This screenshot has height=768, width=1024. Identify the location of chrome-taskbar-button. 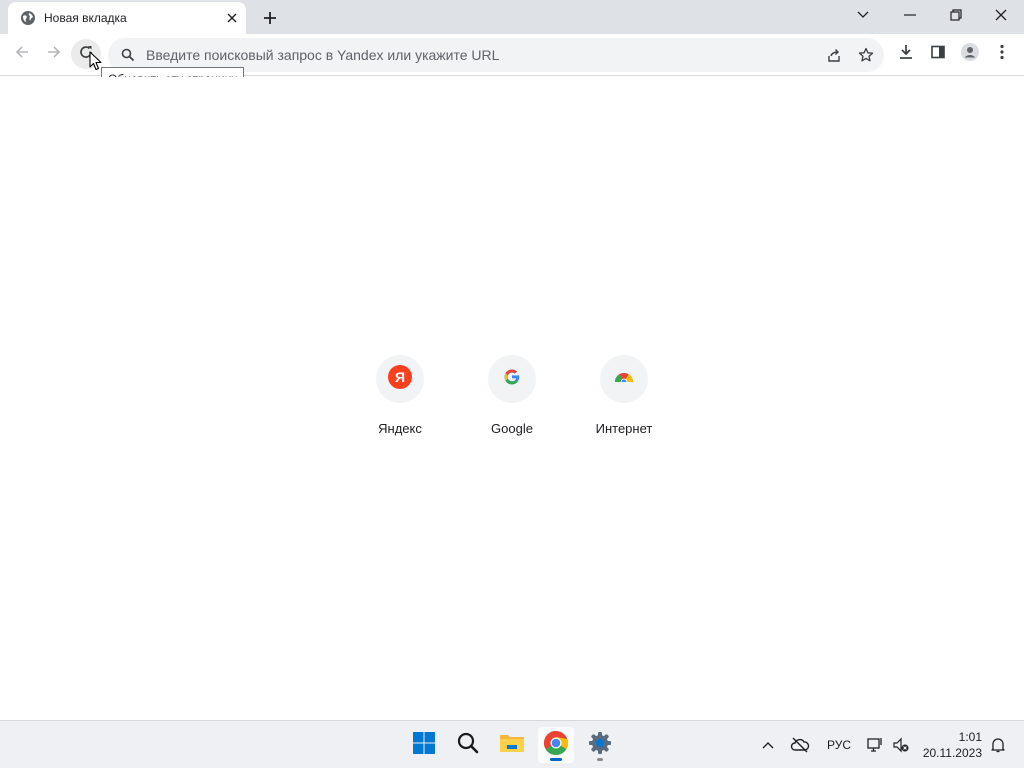
(556, 745).